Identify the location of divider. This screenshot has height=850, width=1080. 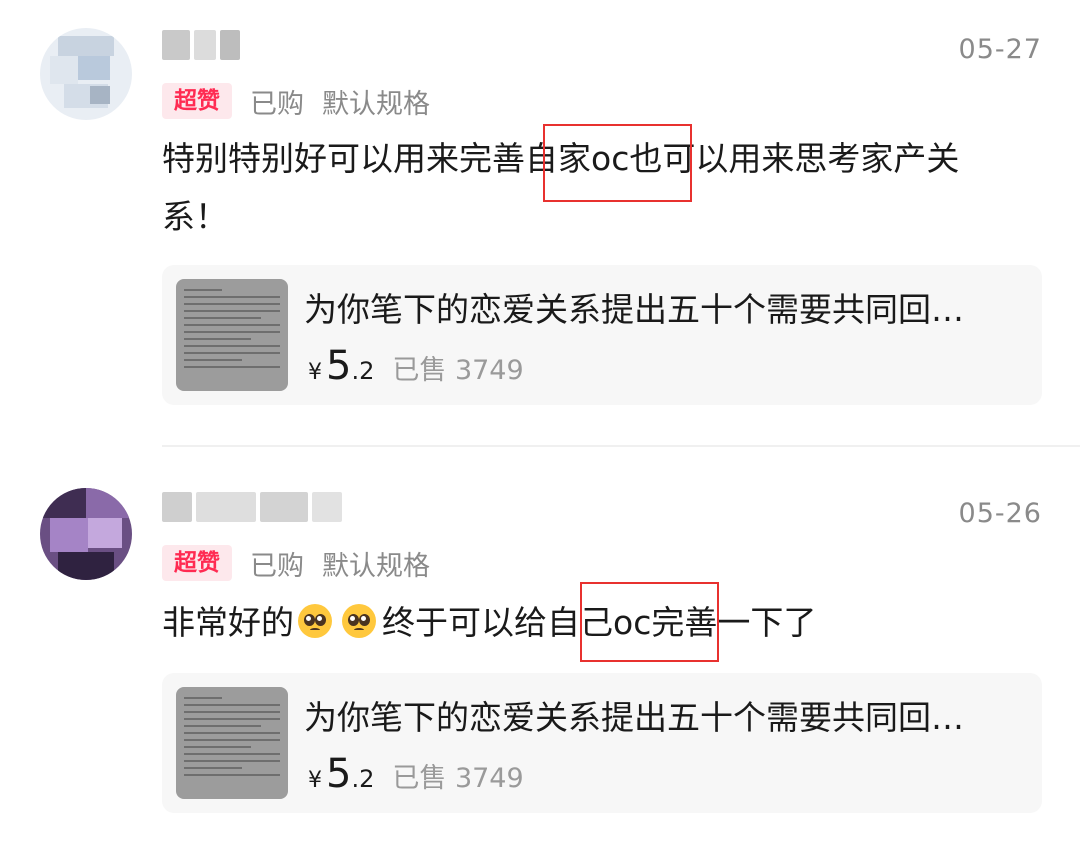
(621, 446).